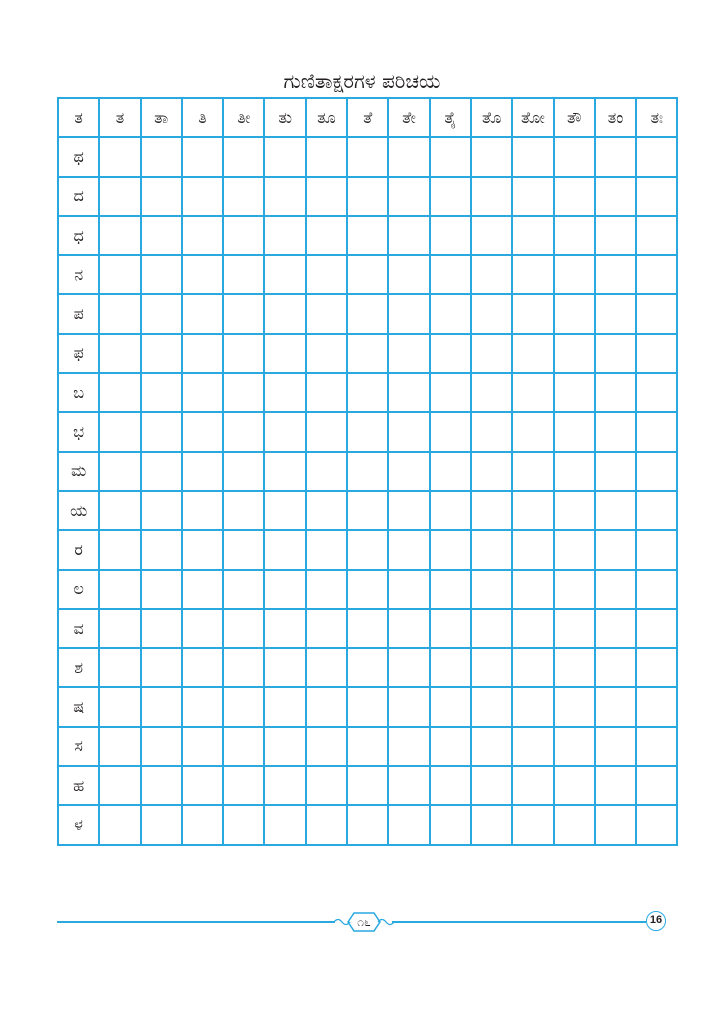 Image resolution: width=724 pixels, height=1024 pixels. I want to click on table-row: ದ, so click(367, 196).